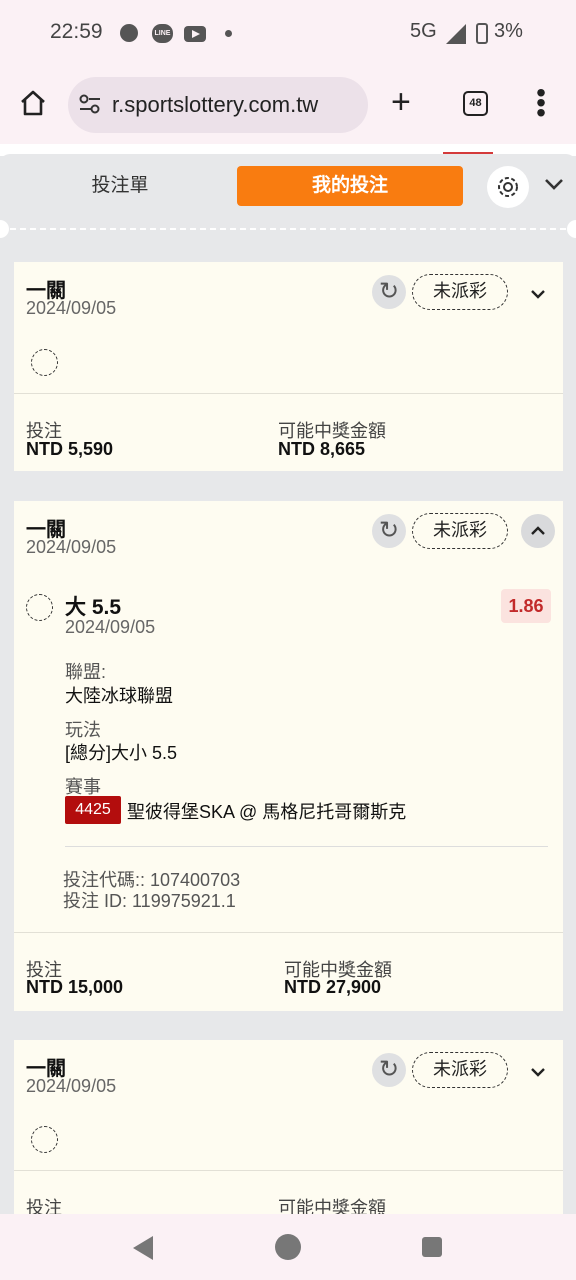  What do you see at coordinates (121, 753) in the screenshot?
I see `market-value: [總分]大小 5.5` at bounding box center [121, 753].